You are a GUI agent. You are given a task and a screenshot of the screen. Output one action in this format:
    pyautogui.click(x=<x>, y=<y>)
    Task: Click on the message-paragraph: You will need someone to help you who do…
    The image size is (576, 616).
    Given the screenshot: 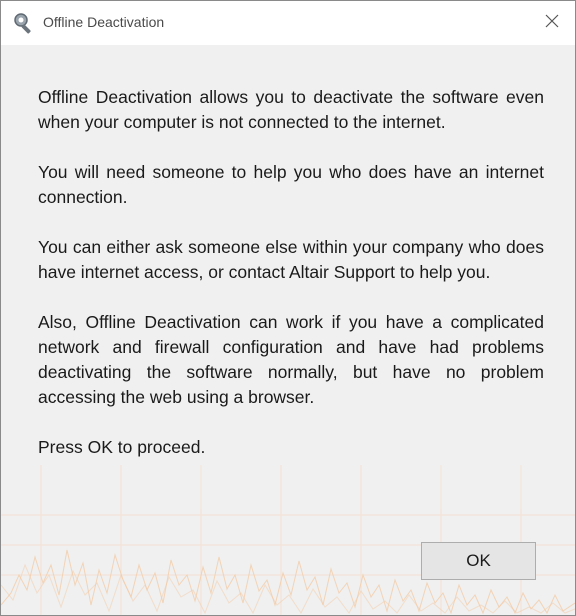 What is the action you would take?
    pyautogui.click(x=291, y=184)
    